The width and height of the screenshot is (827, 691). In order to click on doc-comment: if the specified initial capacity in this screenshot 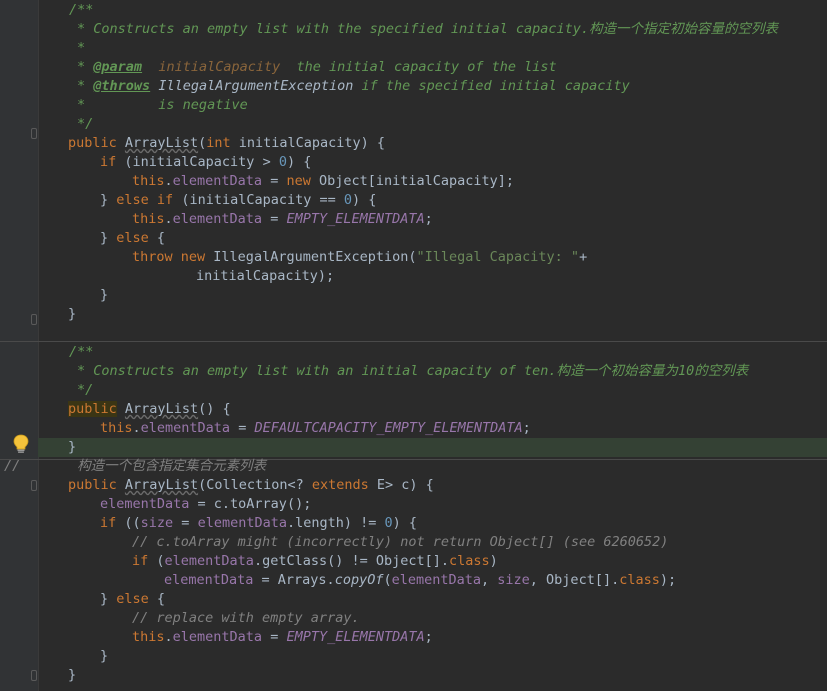, I will do `click(495, 86)`.